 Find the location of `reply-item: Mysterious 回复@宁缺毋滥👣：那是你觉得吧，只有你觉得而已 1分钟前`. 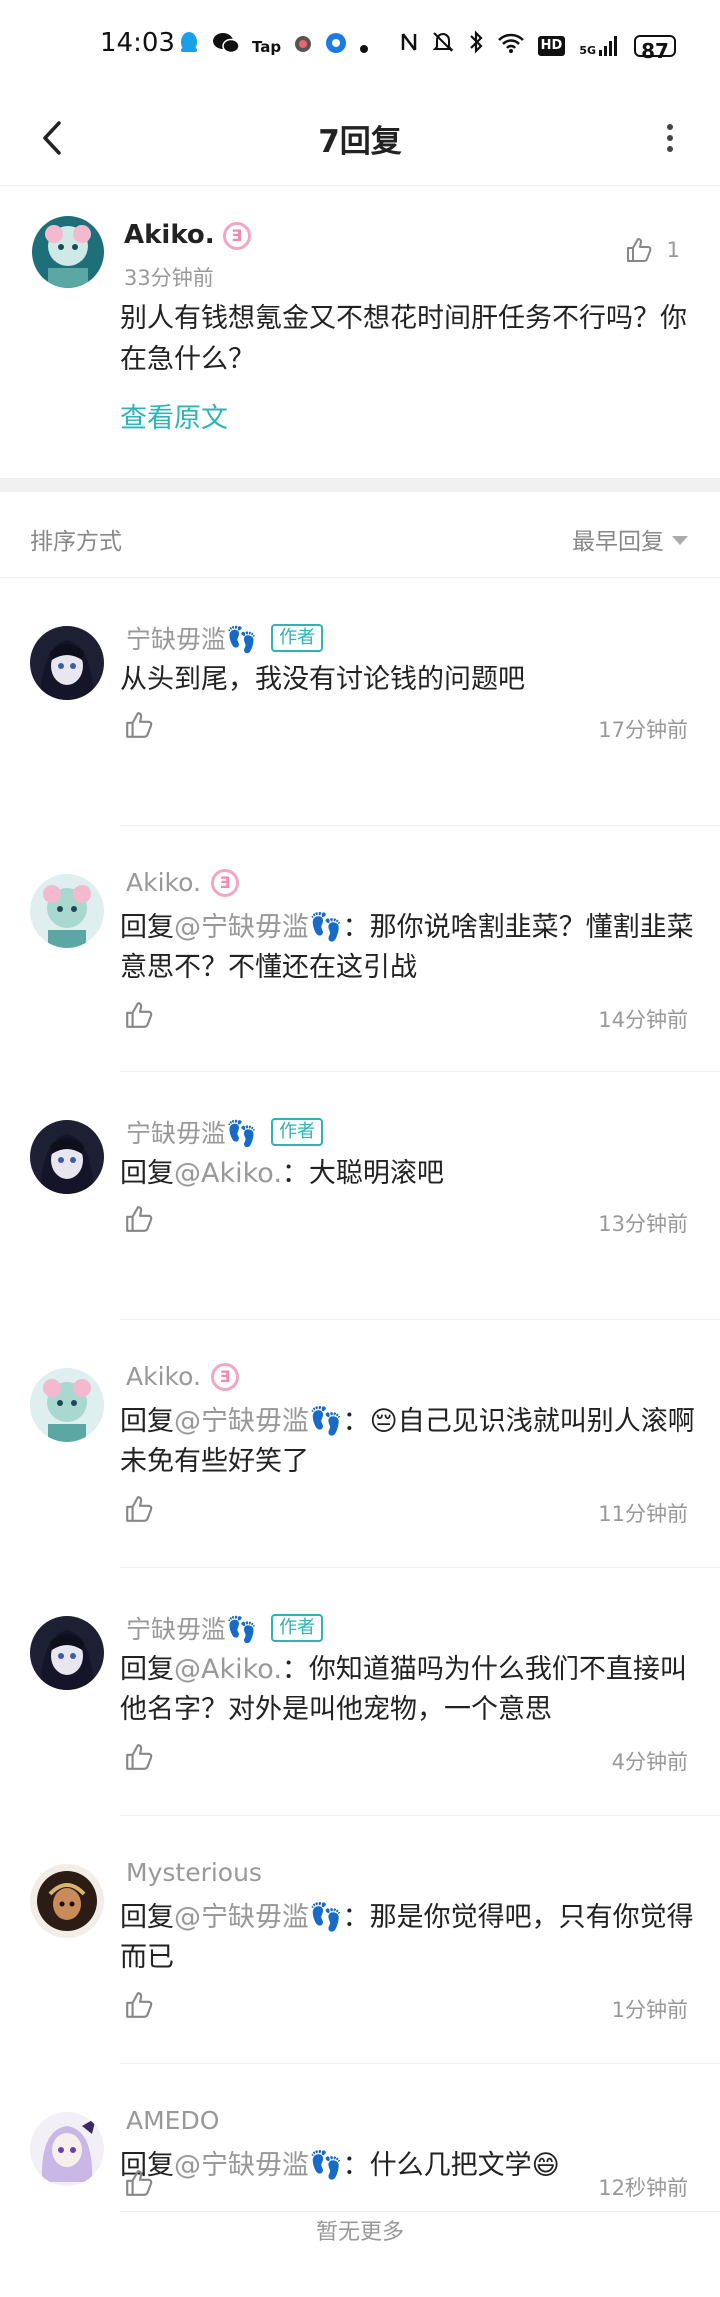

reply-item: Mysterious 回复@宁缺毋滥👣：那是你觉得吧，只有你觉得而已 1分钟前 is located at coordinates (360, 1940).